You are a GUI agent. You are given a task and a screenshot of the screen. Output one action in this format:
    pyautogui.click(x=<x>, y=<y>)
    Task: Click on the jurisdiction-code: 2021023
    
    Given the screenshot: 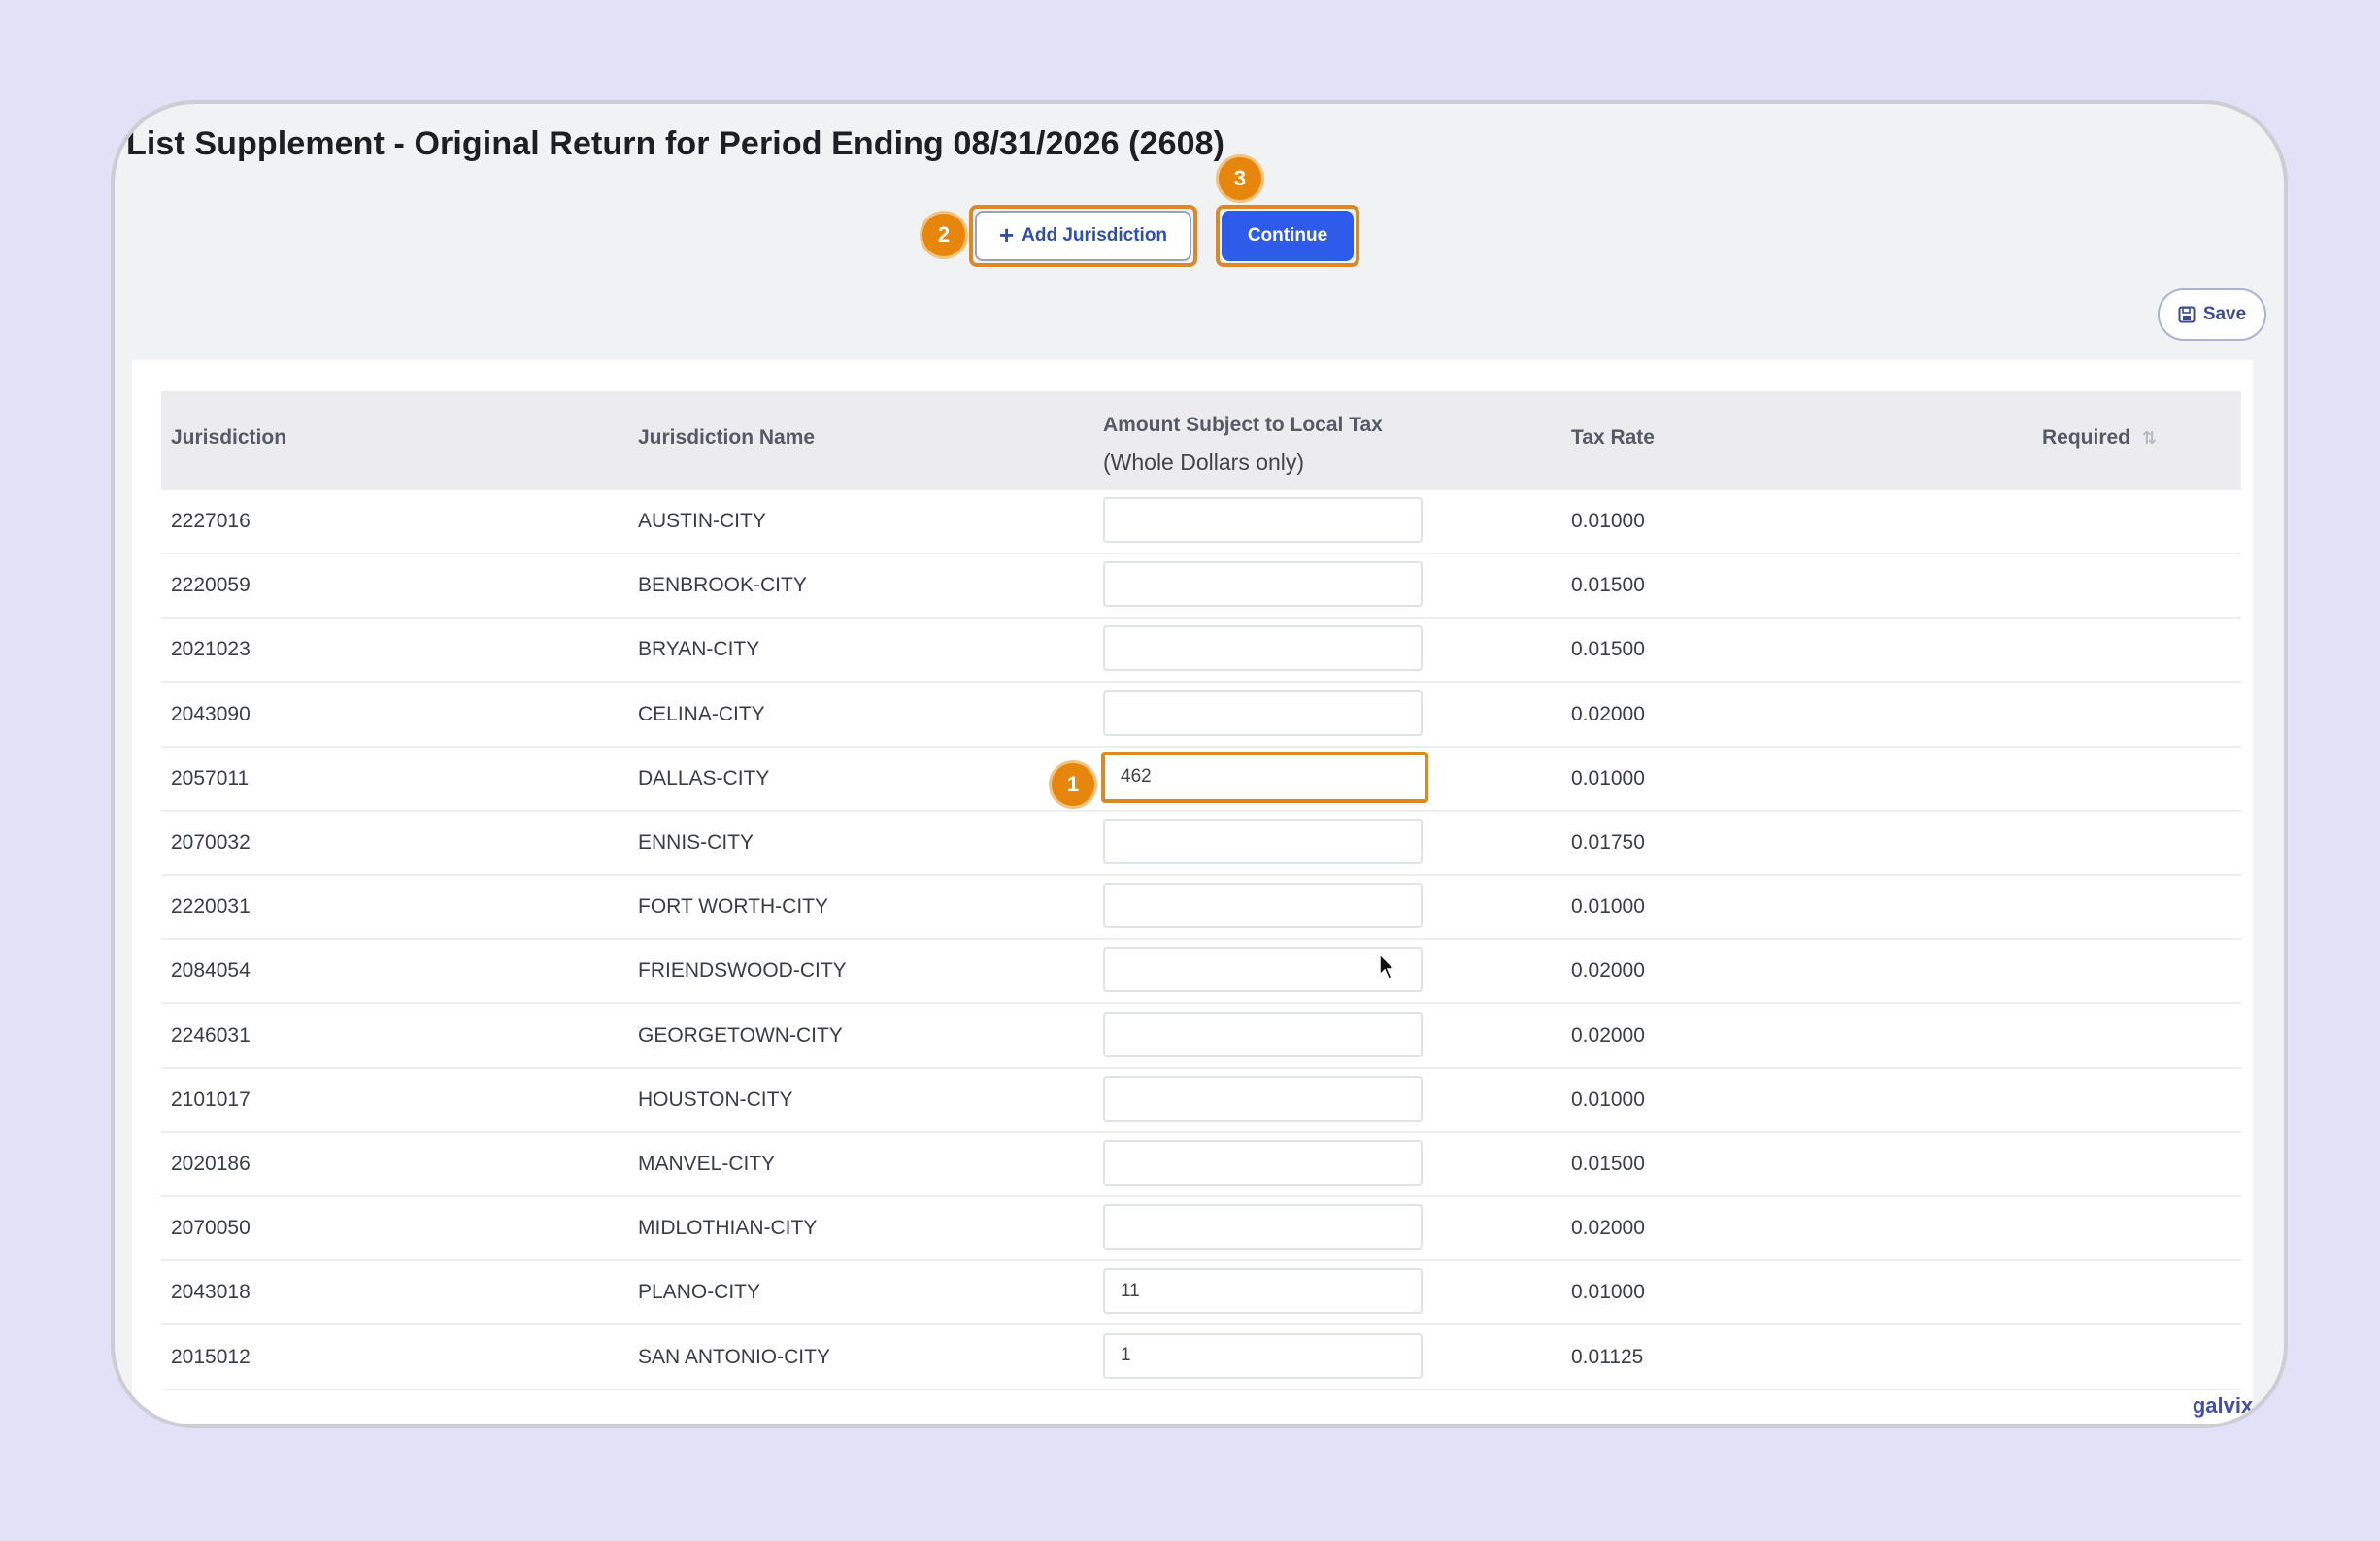 What is the action you would take?
    pyautogui.click(x=211, y=649)
    